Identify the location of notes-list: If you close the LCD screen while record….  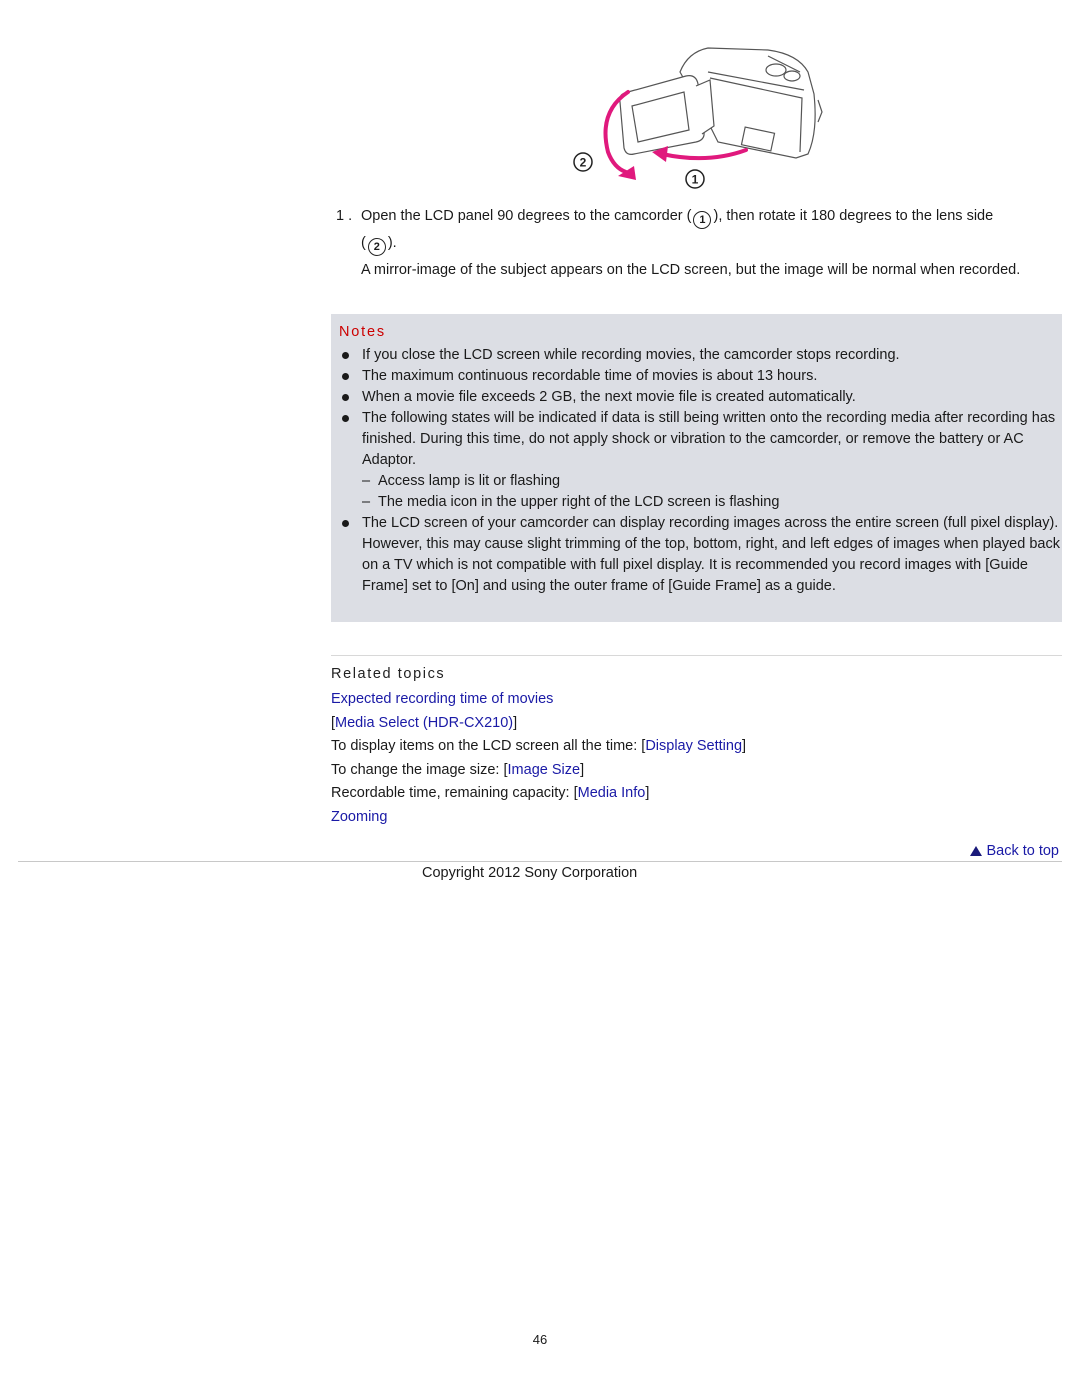
(700, 471).